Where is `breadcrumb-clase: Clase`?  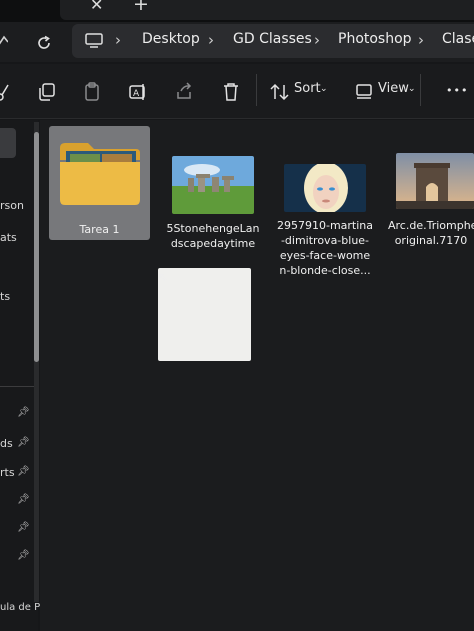 breadcrumb-clase: Clase is located at coordinates (458, 39).